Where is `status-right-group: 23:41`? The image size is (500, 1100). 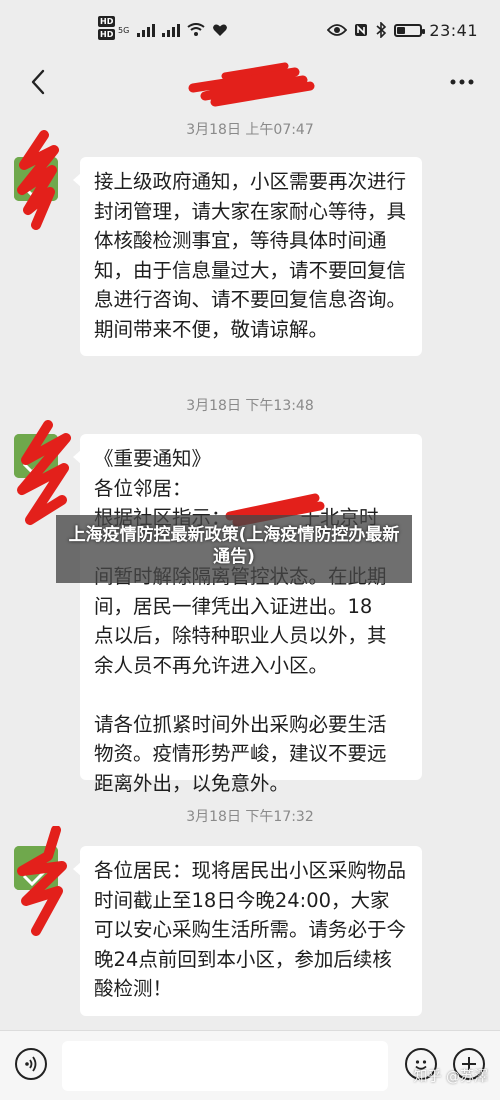 status-right-group: 23:41 is located at coordinates (402, 30).